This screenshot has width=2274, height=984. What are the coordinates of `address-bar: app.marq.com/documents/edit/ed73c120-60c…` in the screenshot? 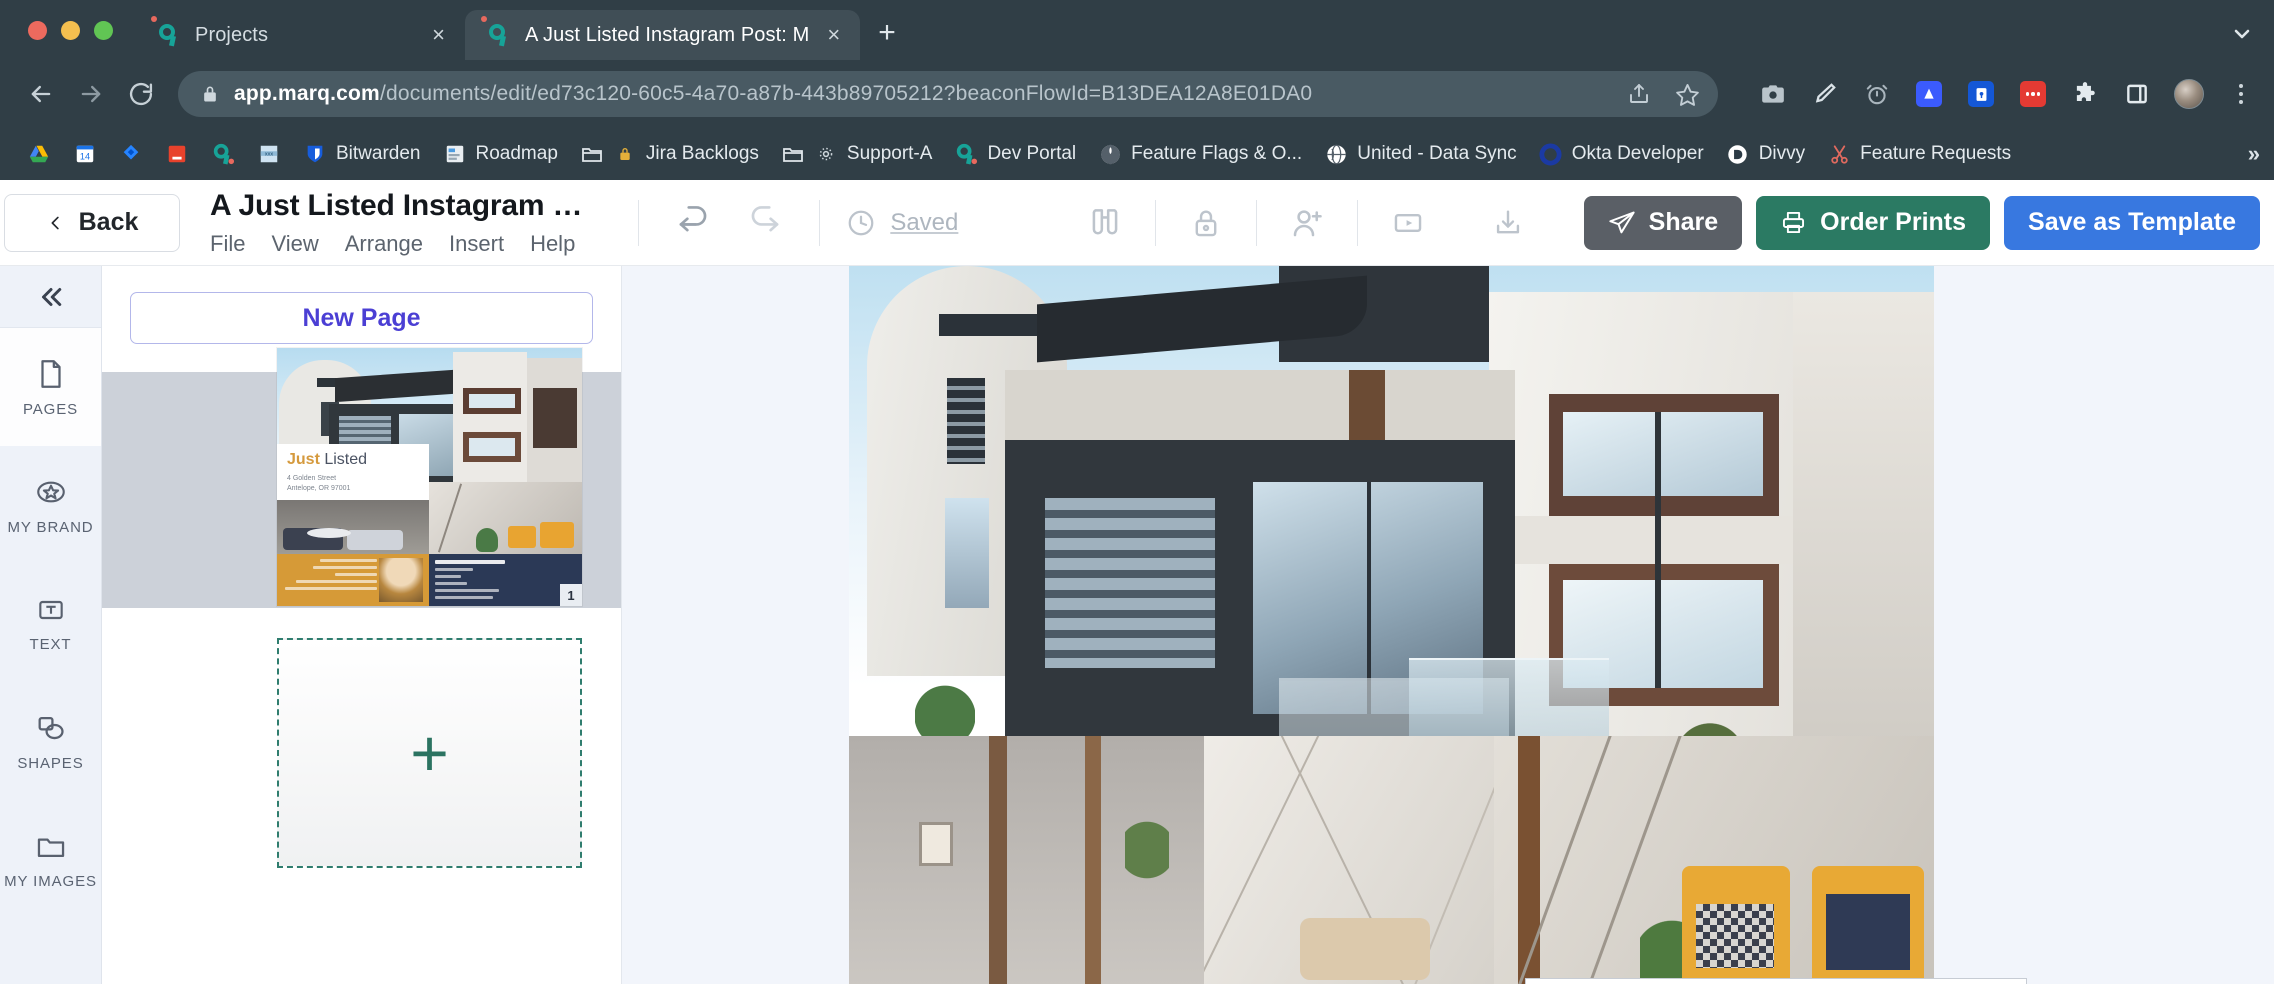 It's located at (948, 94).